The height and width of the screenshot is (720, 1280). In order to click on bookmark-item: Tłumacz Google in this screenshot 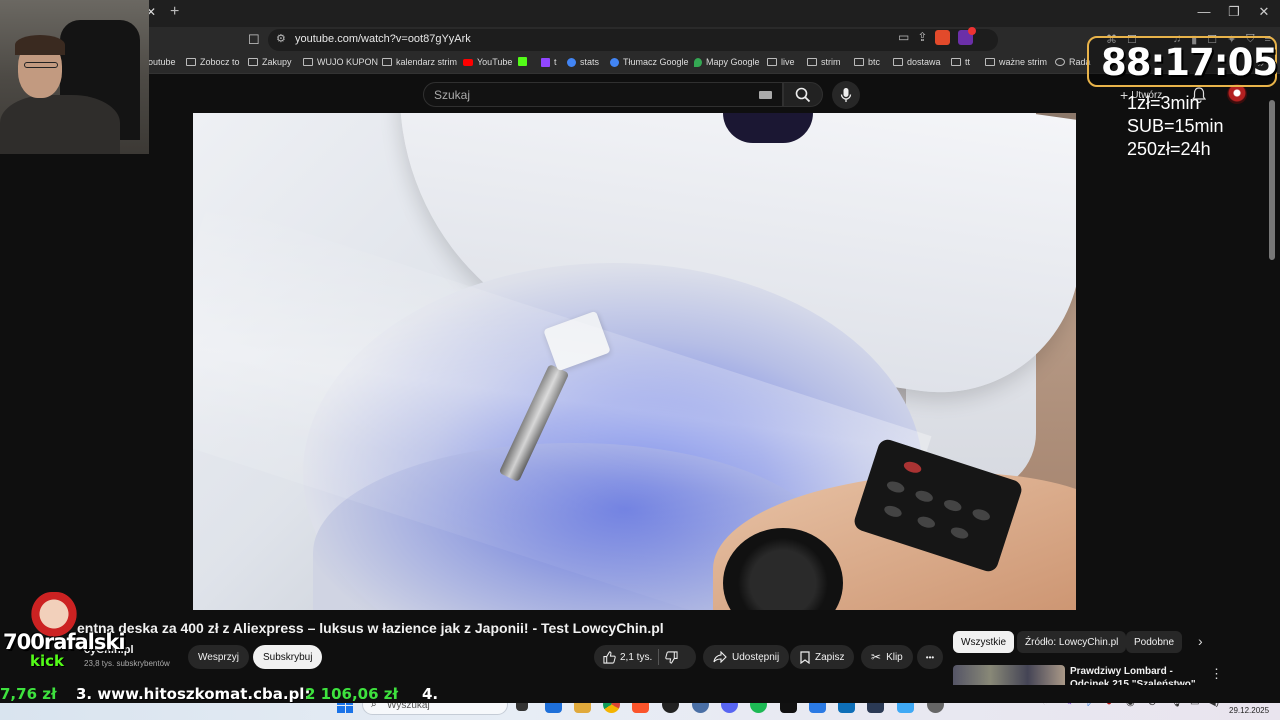, I will do `click(649, 62)`.